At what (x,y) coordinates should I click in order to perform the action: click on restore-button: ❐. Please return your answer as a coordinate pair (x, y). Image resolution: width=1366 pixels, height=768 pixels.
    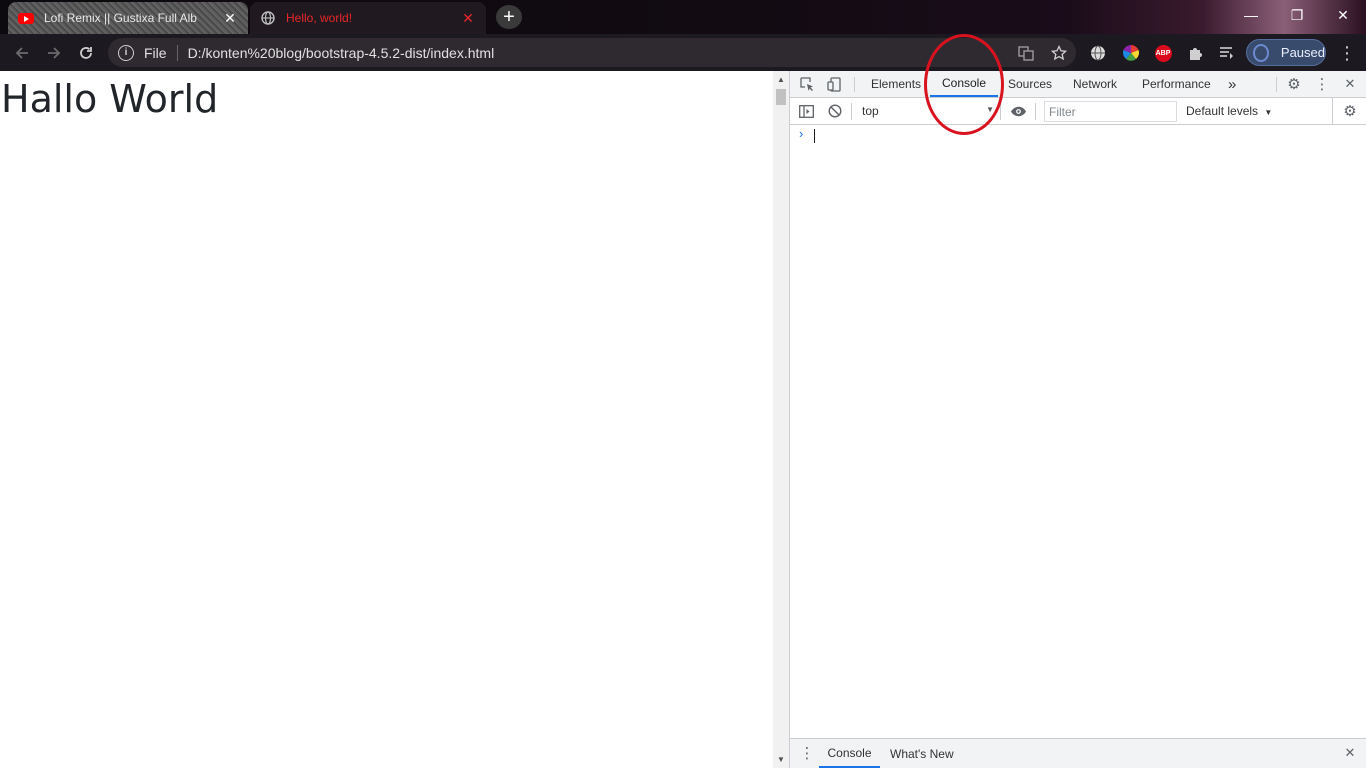
    Looking at the image, I should click on (1297, 15).